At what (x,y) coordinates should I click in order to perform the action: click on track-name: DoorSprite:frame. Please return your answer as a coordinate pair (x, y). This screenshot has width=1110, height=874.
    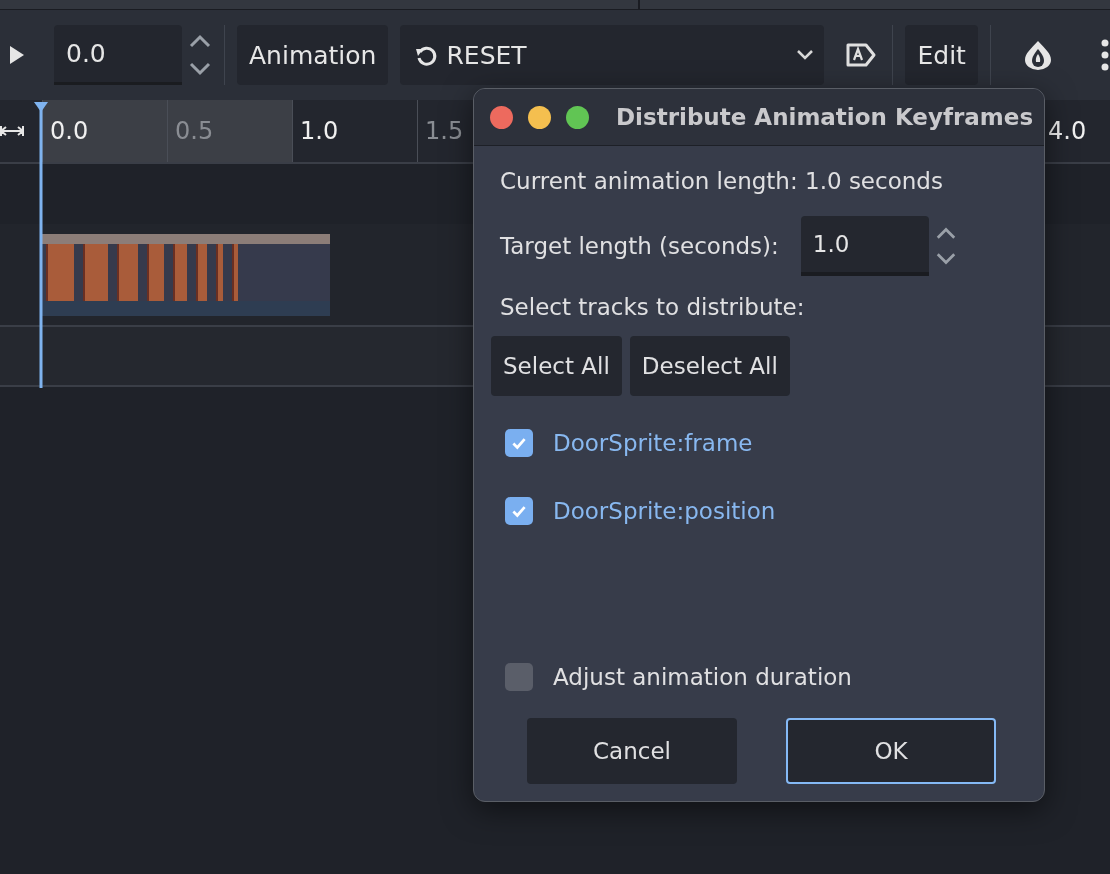
    Looking at the image, I should click on (653, 443).